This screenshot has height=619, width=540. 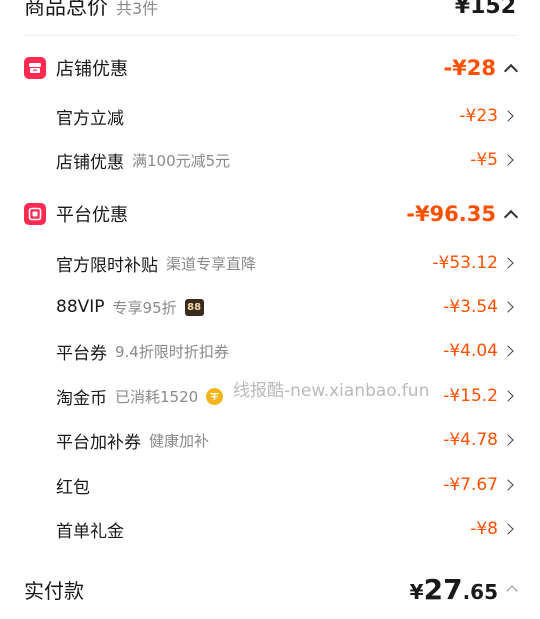 What do you see at coordinates (469, 68) in the screenshot?
I see `shop-discount-value: -¥28` at bounding box center [469, 68].